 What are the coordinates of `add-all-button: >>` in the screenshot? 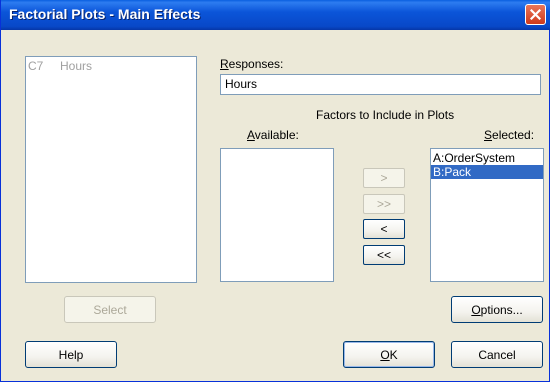 It's located at (384, 204).